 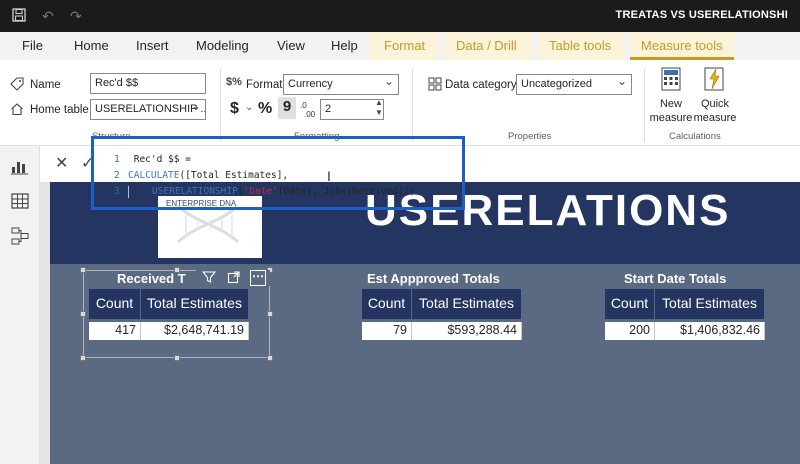 What do you see at coordinates (467, 331) in the screenshot?
I see `table-cell: $593,288.44` at bounding box center [467, 331].